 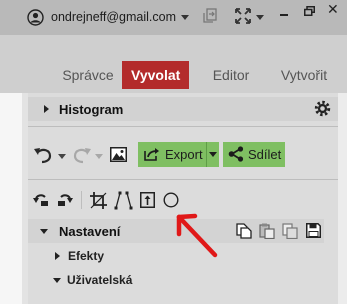 What do you see at coordinates (99, 280) in the screenshot?
I see `user-presets-item: Uživatelská` at bounding box center [99, 280].